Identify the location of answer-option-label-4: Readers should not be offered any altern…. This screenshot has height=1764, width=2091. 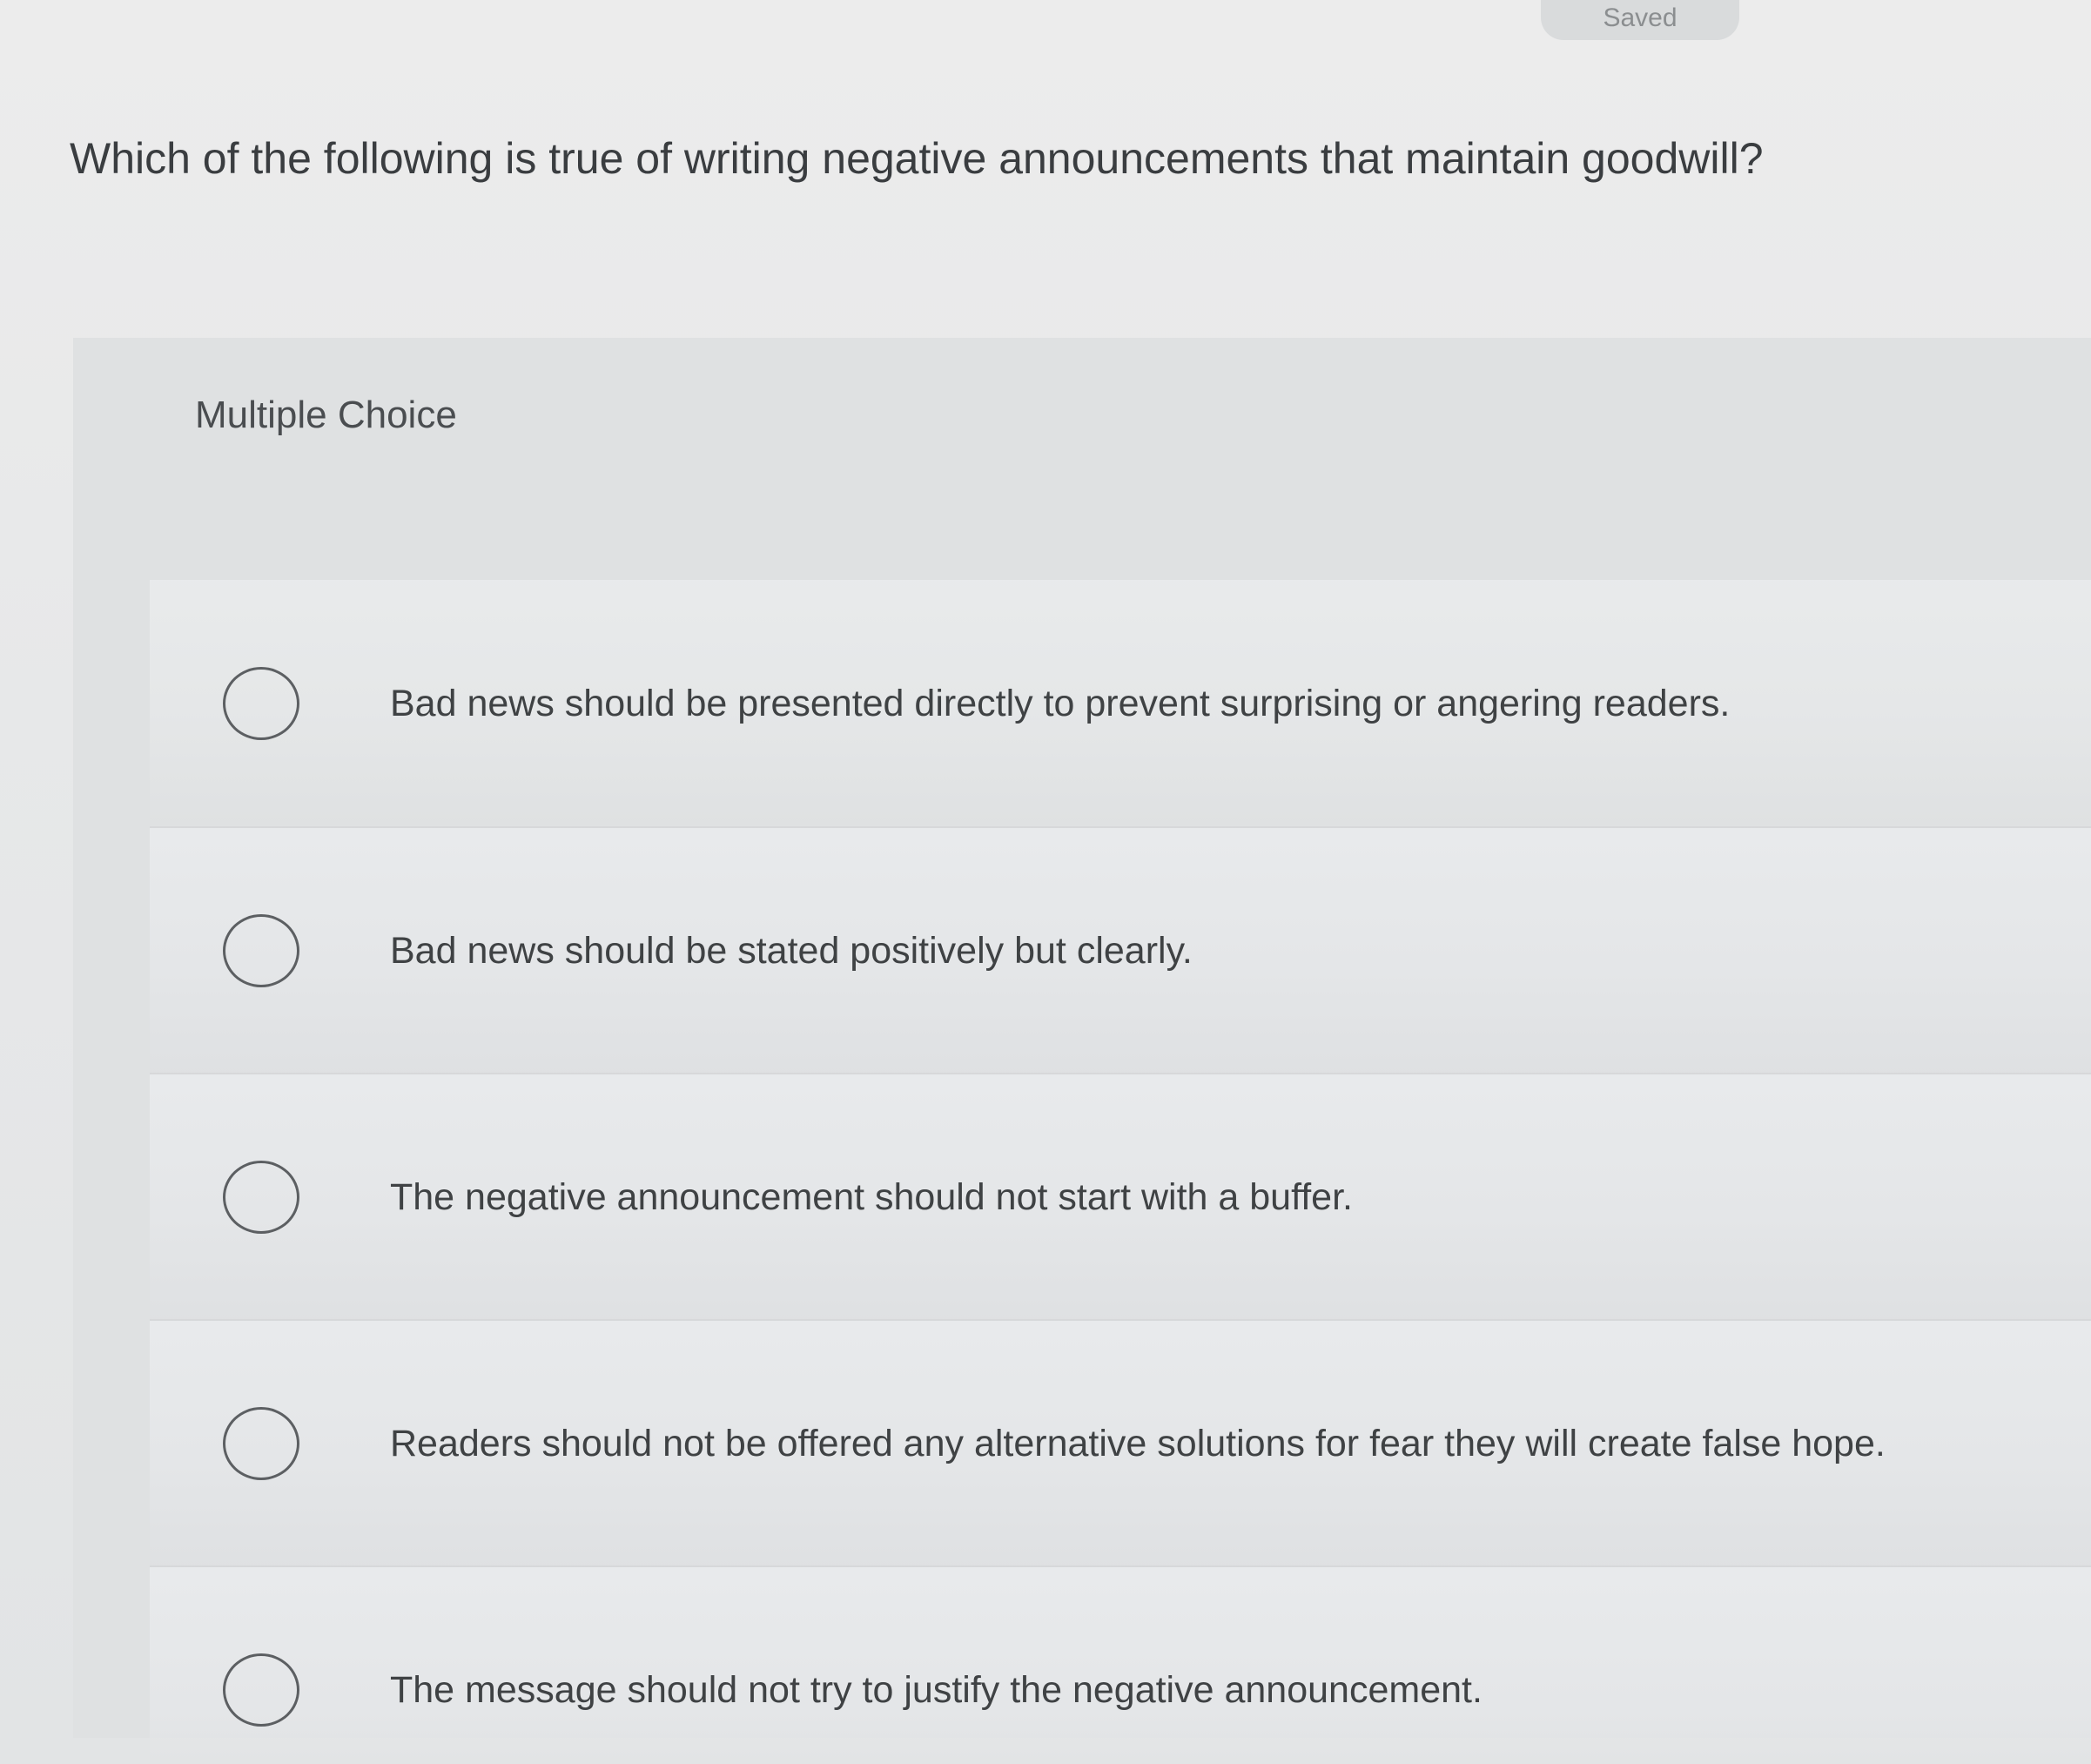
(1138, 1443).